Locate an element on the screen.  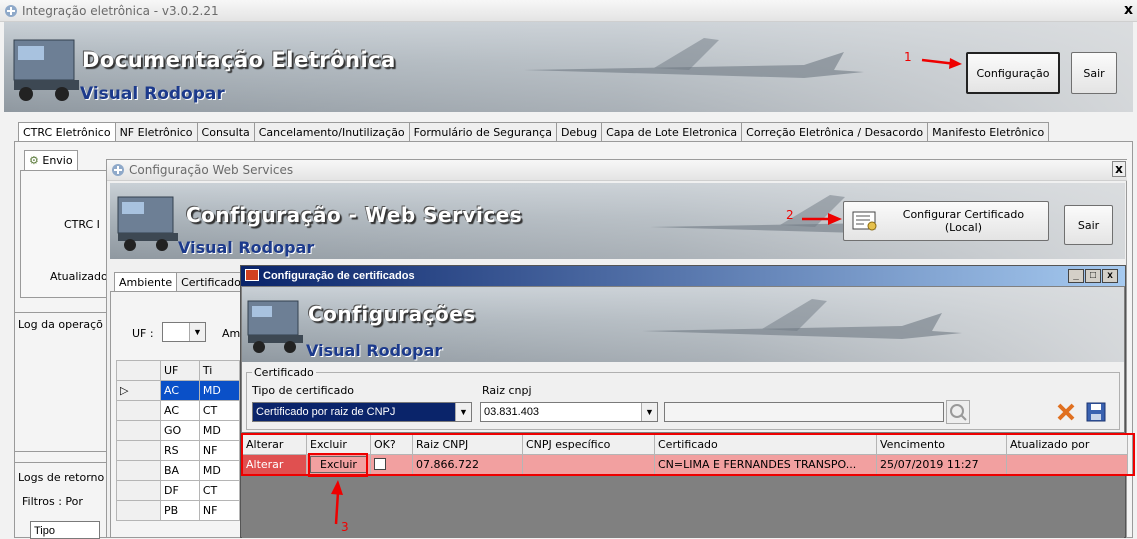
cert-banner: Configurações Visual Rodopar is located at coordinates (683, 324).